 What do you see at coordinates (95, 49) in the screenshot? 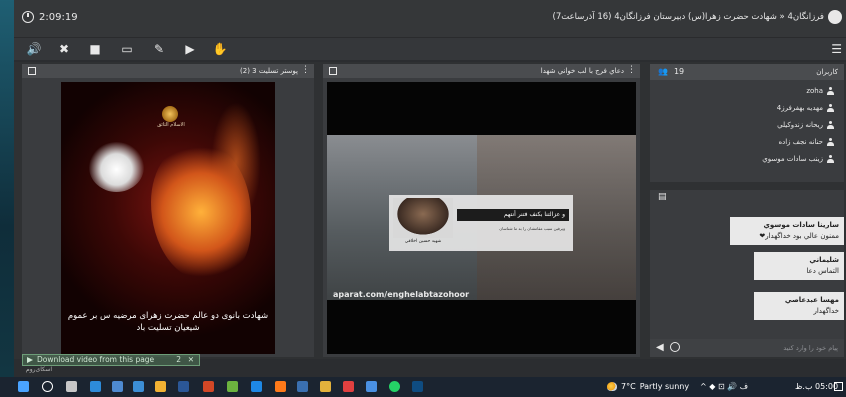
I see `camera-icon: ■` at bounding box center [95, 49].